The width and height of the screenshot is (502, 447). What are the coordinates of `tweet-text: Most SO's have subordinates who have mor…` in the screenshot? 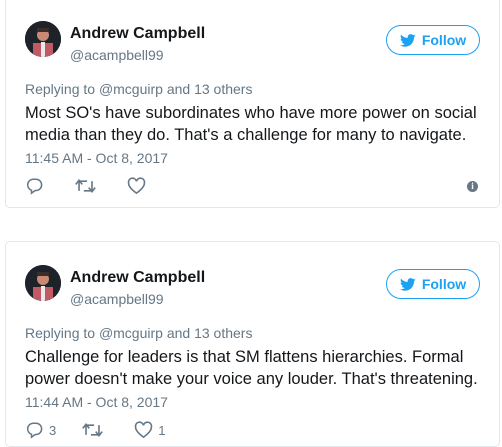 It's located at (251, 124).